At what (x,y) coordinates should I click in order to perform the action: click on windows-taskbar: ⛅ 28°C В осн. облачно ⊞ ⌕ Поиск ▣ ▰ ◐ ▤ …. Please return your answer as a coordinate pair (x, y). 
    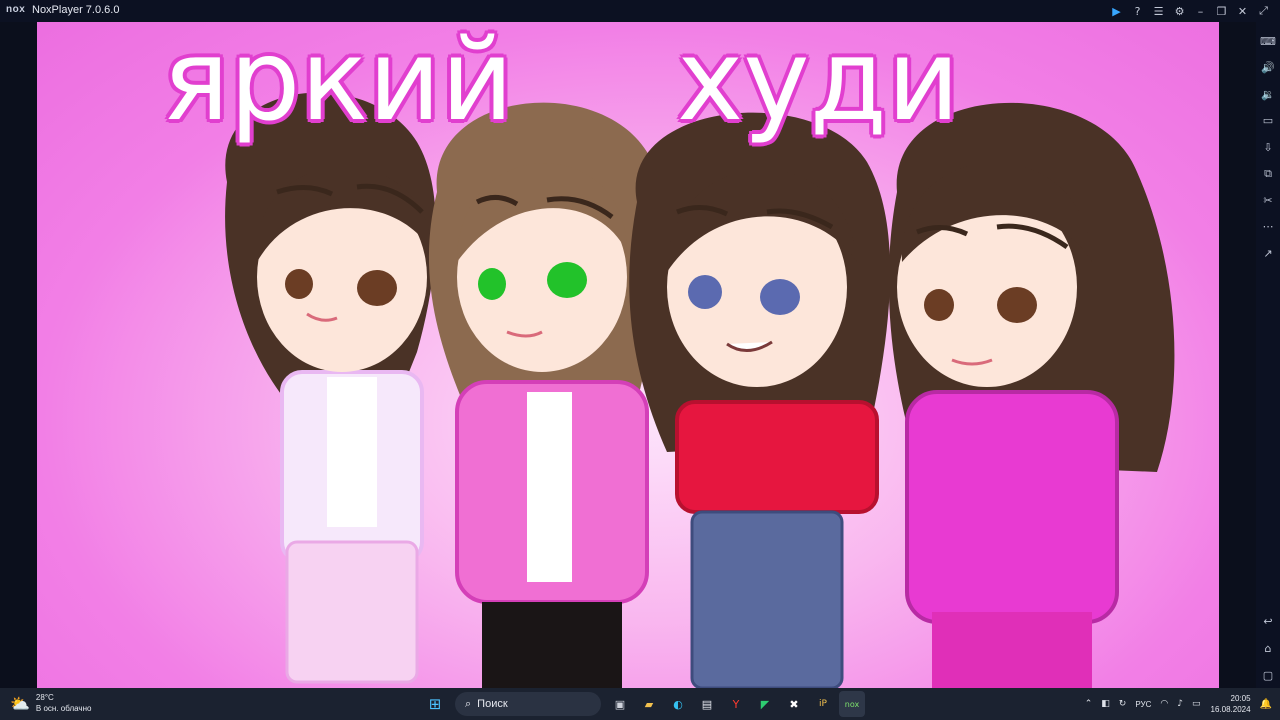
    Looking at the image, I should click on (640, 704).